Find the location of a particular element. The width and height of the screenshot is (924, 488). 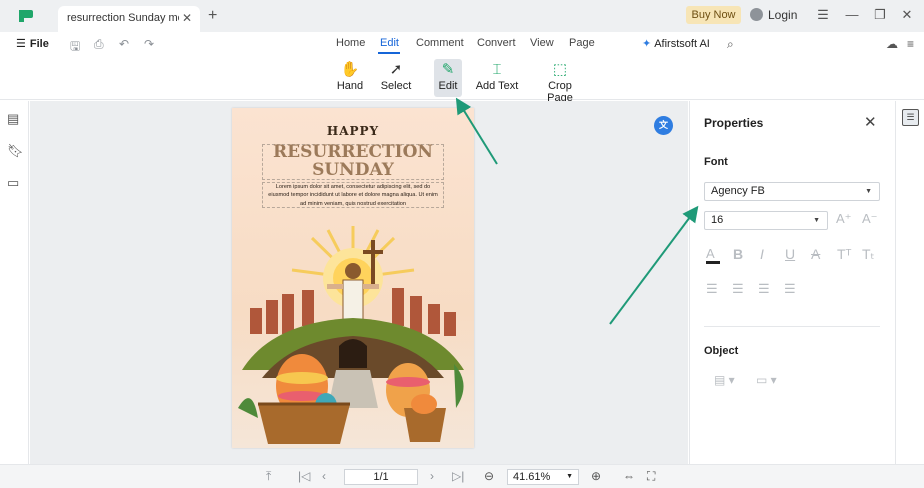

file-menu: ☰ File is located at coordinates (32, 43).